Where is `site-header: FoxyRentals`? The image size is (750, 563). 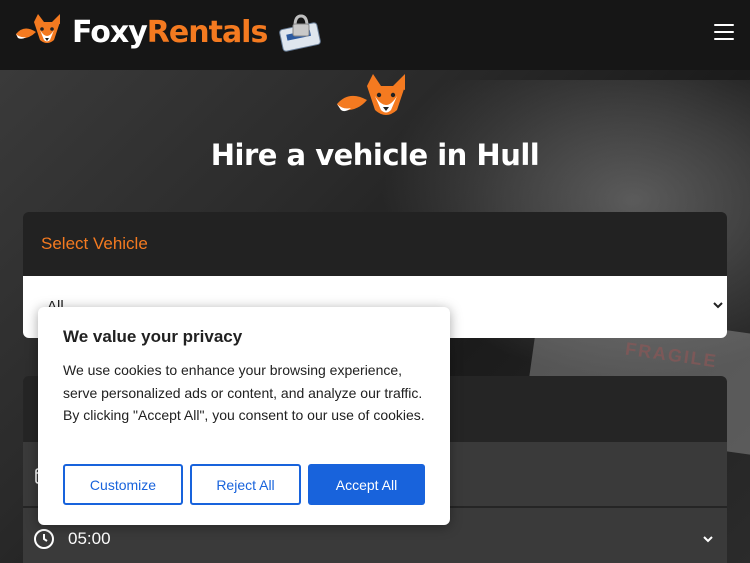 site-header: FoxyRentals is located at coordinates (375, 35).